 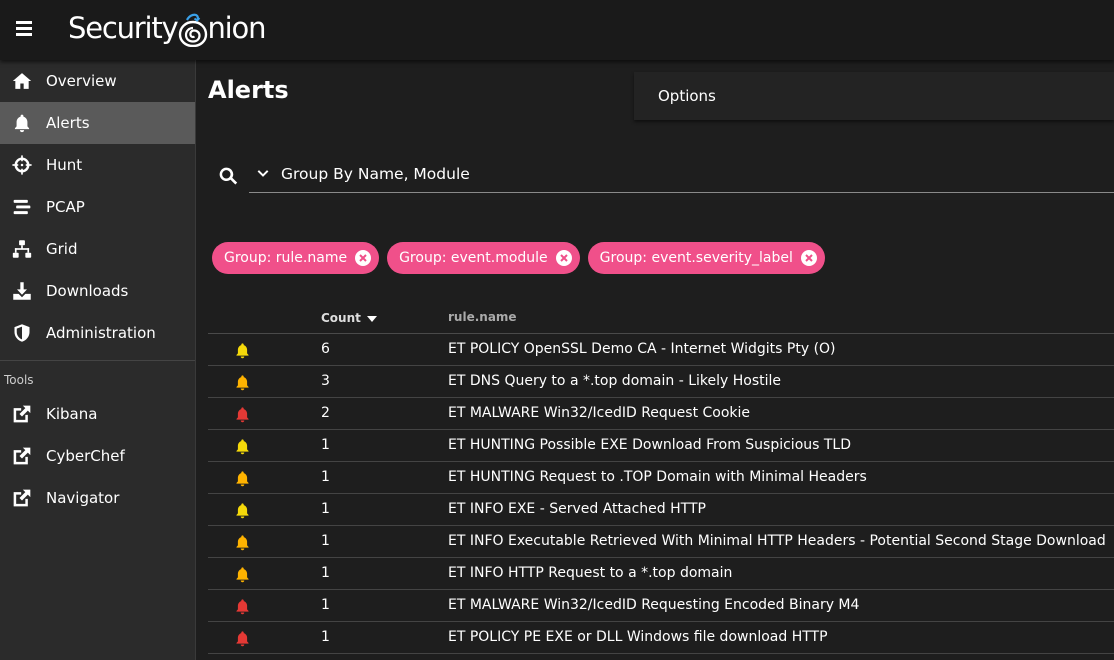 What do you see at coordinates (248, 90) in the screenshot?
I see `page-title: Alerts` at bounding box center [248, 90].